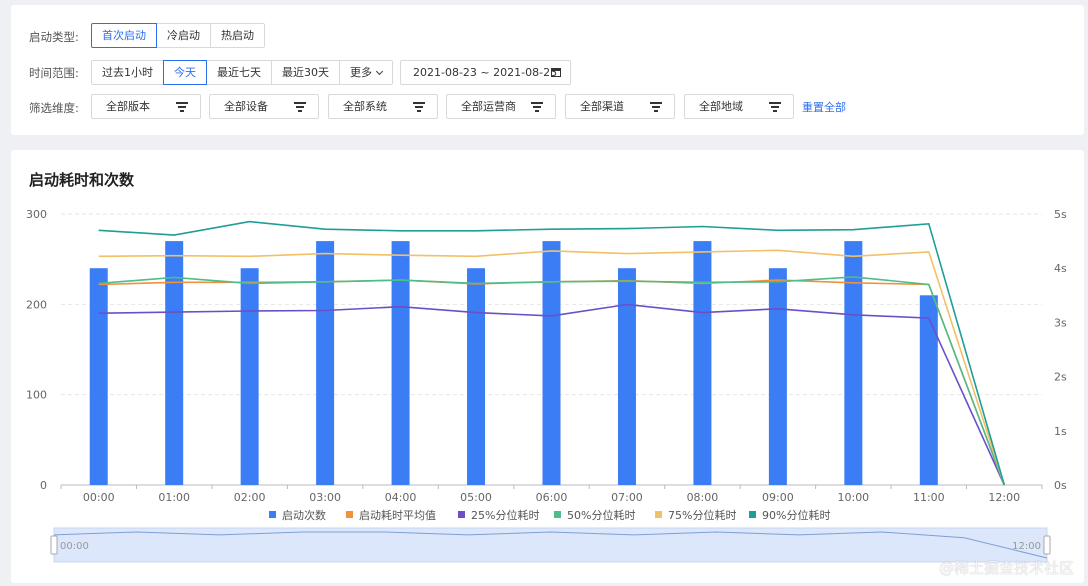  What do you see at coordinates (702, 515) in the screenshot?
I see `legend-label: 75%分位耗时` at bounding box center [702, 515].